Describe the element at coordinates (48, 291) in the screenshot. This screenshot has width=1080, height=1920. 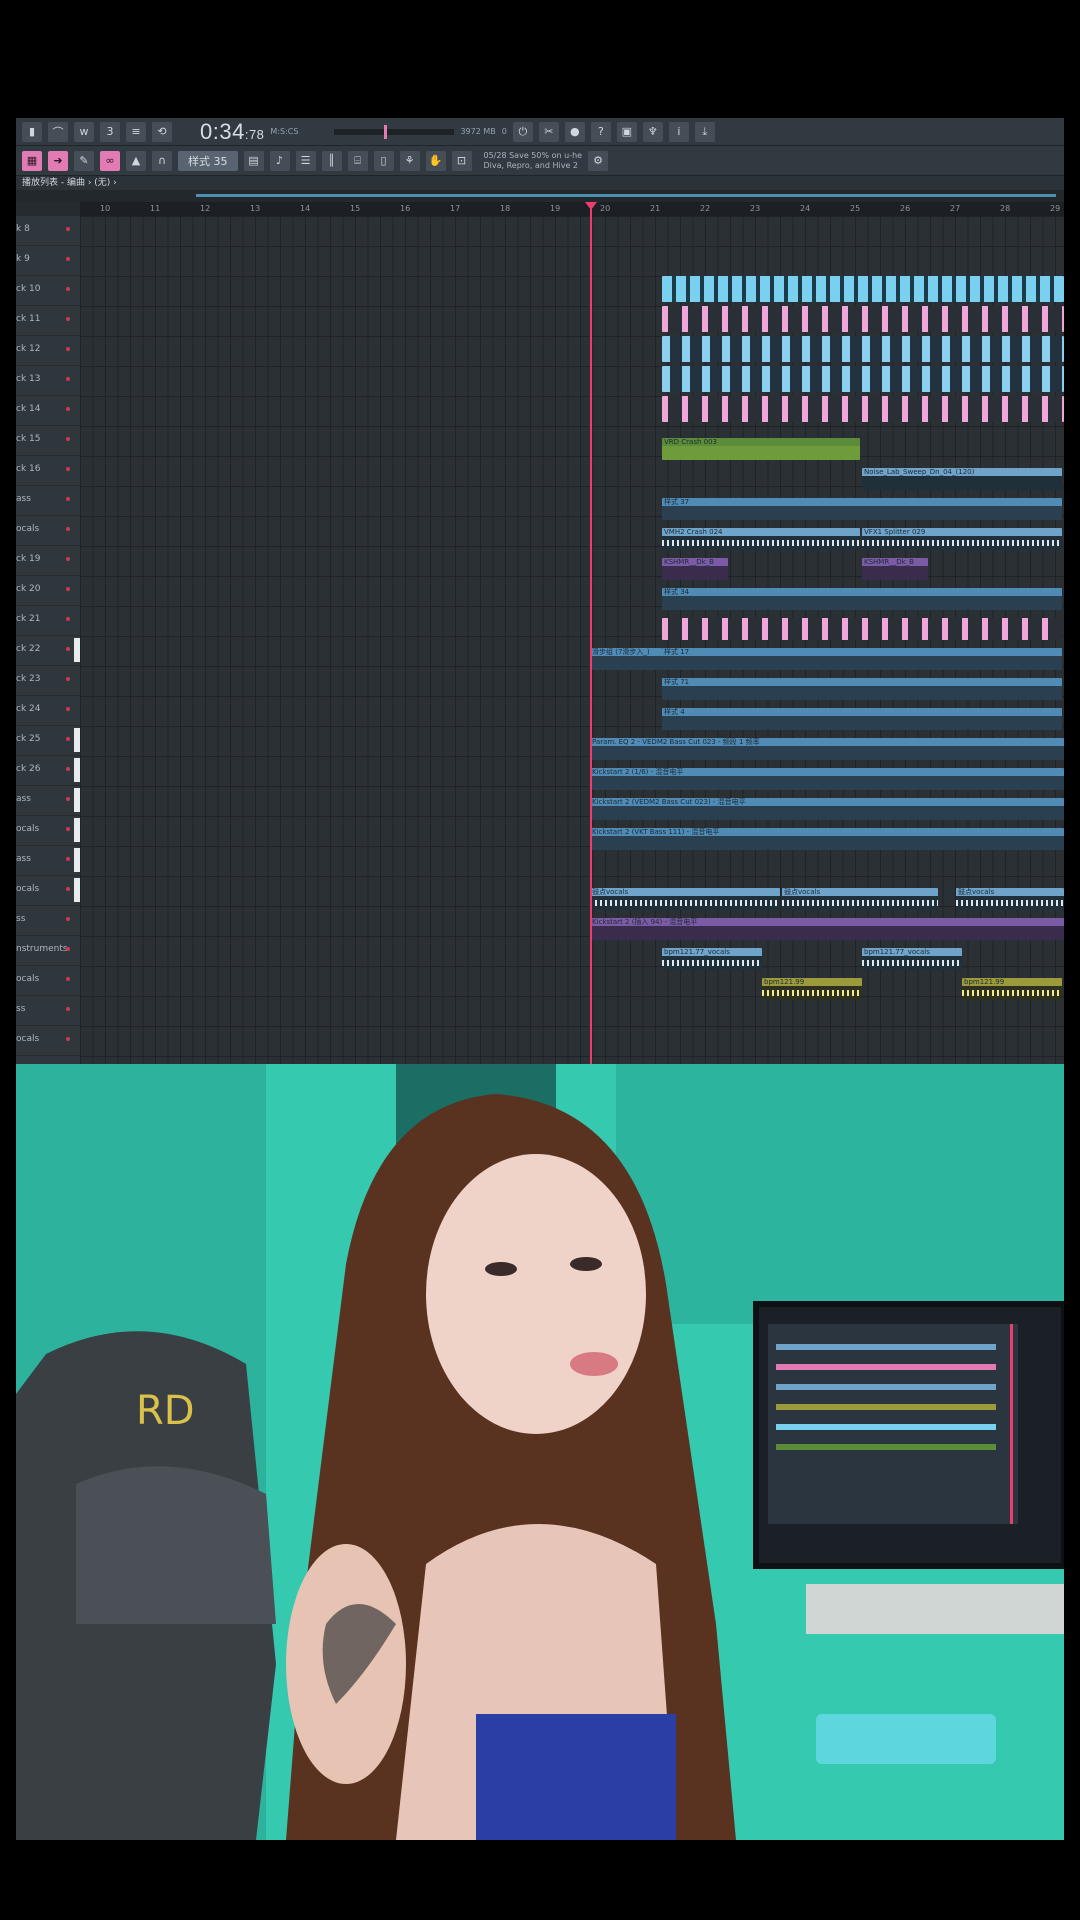
I see `track-header: ck 10` at that location.